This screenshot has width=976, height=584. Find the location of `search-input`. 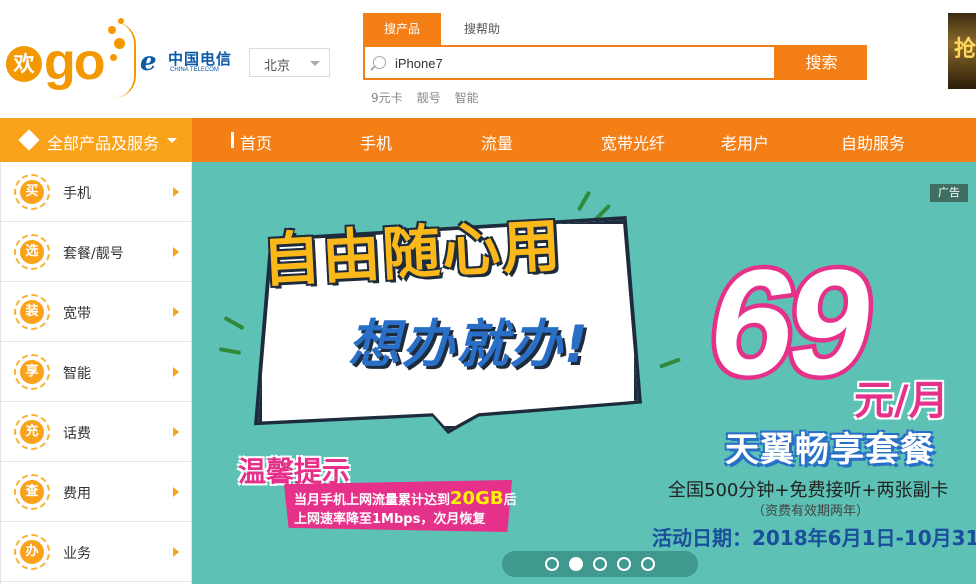

search-input is located at coordinates (580, 63).